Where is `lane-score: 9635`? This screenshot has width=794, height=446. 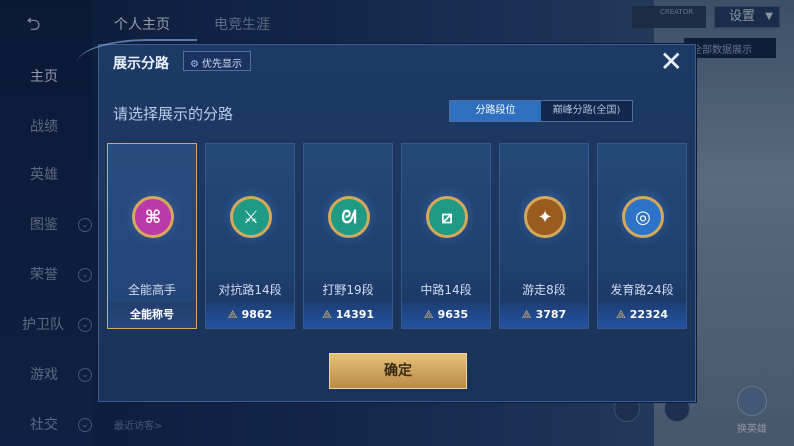 lane-score: 9635 is located at coordinates (453, 314).